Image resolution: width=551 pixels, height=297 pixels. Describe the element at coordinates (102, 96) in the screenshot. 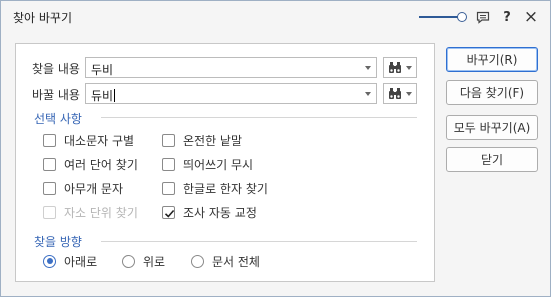

I see `replace-value: 듀비` at that location.